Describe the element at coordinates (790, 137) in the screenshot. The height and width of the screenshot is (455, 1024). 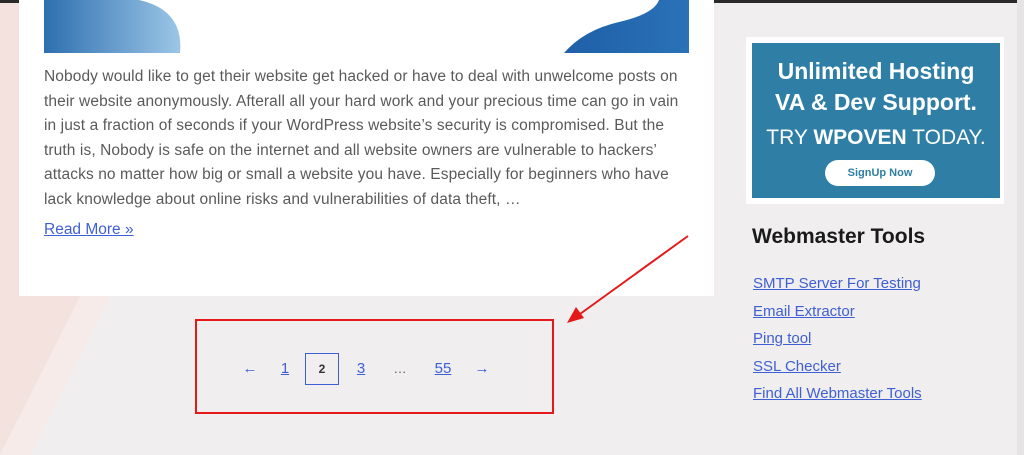
I see `ad-tagline-prefix: TRY` at that location.